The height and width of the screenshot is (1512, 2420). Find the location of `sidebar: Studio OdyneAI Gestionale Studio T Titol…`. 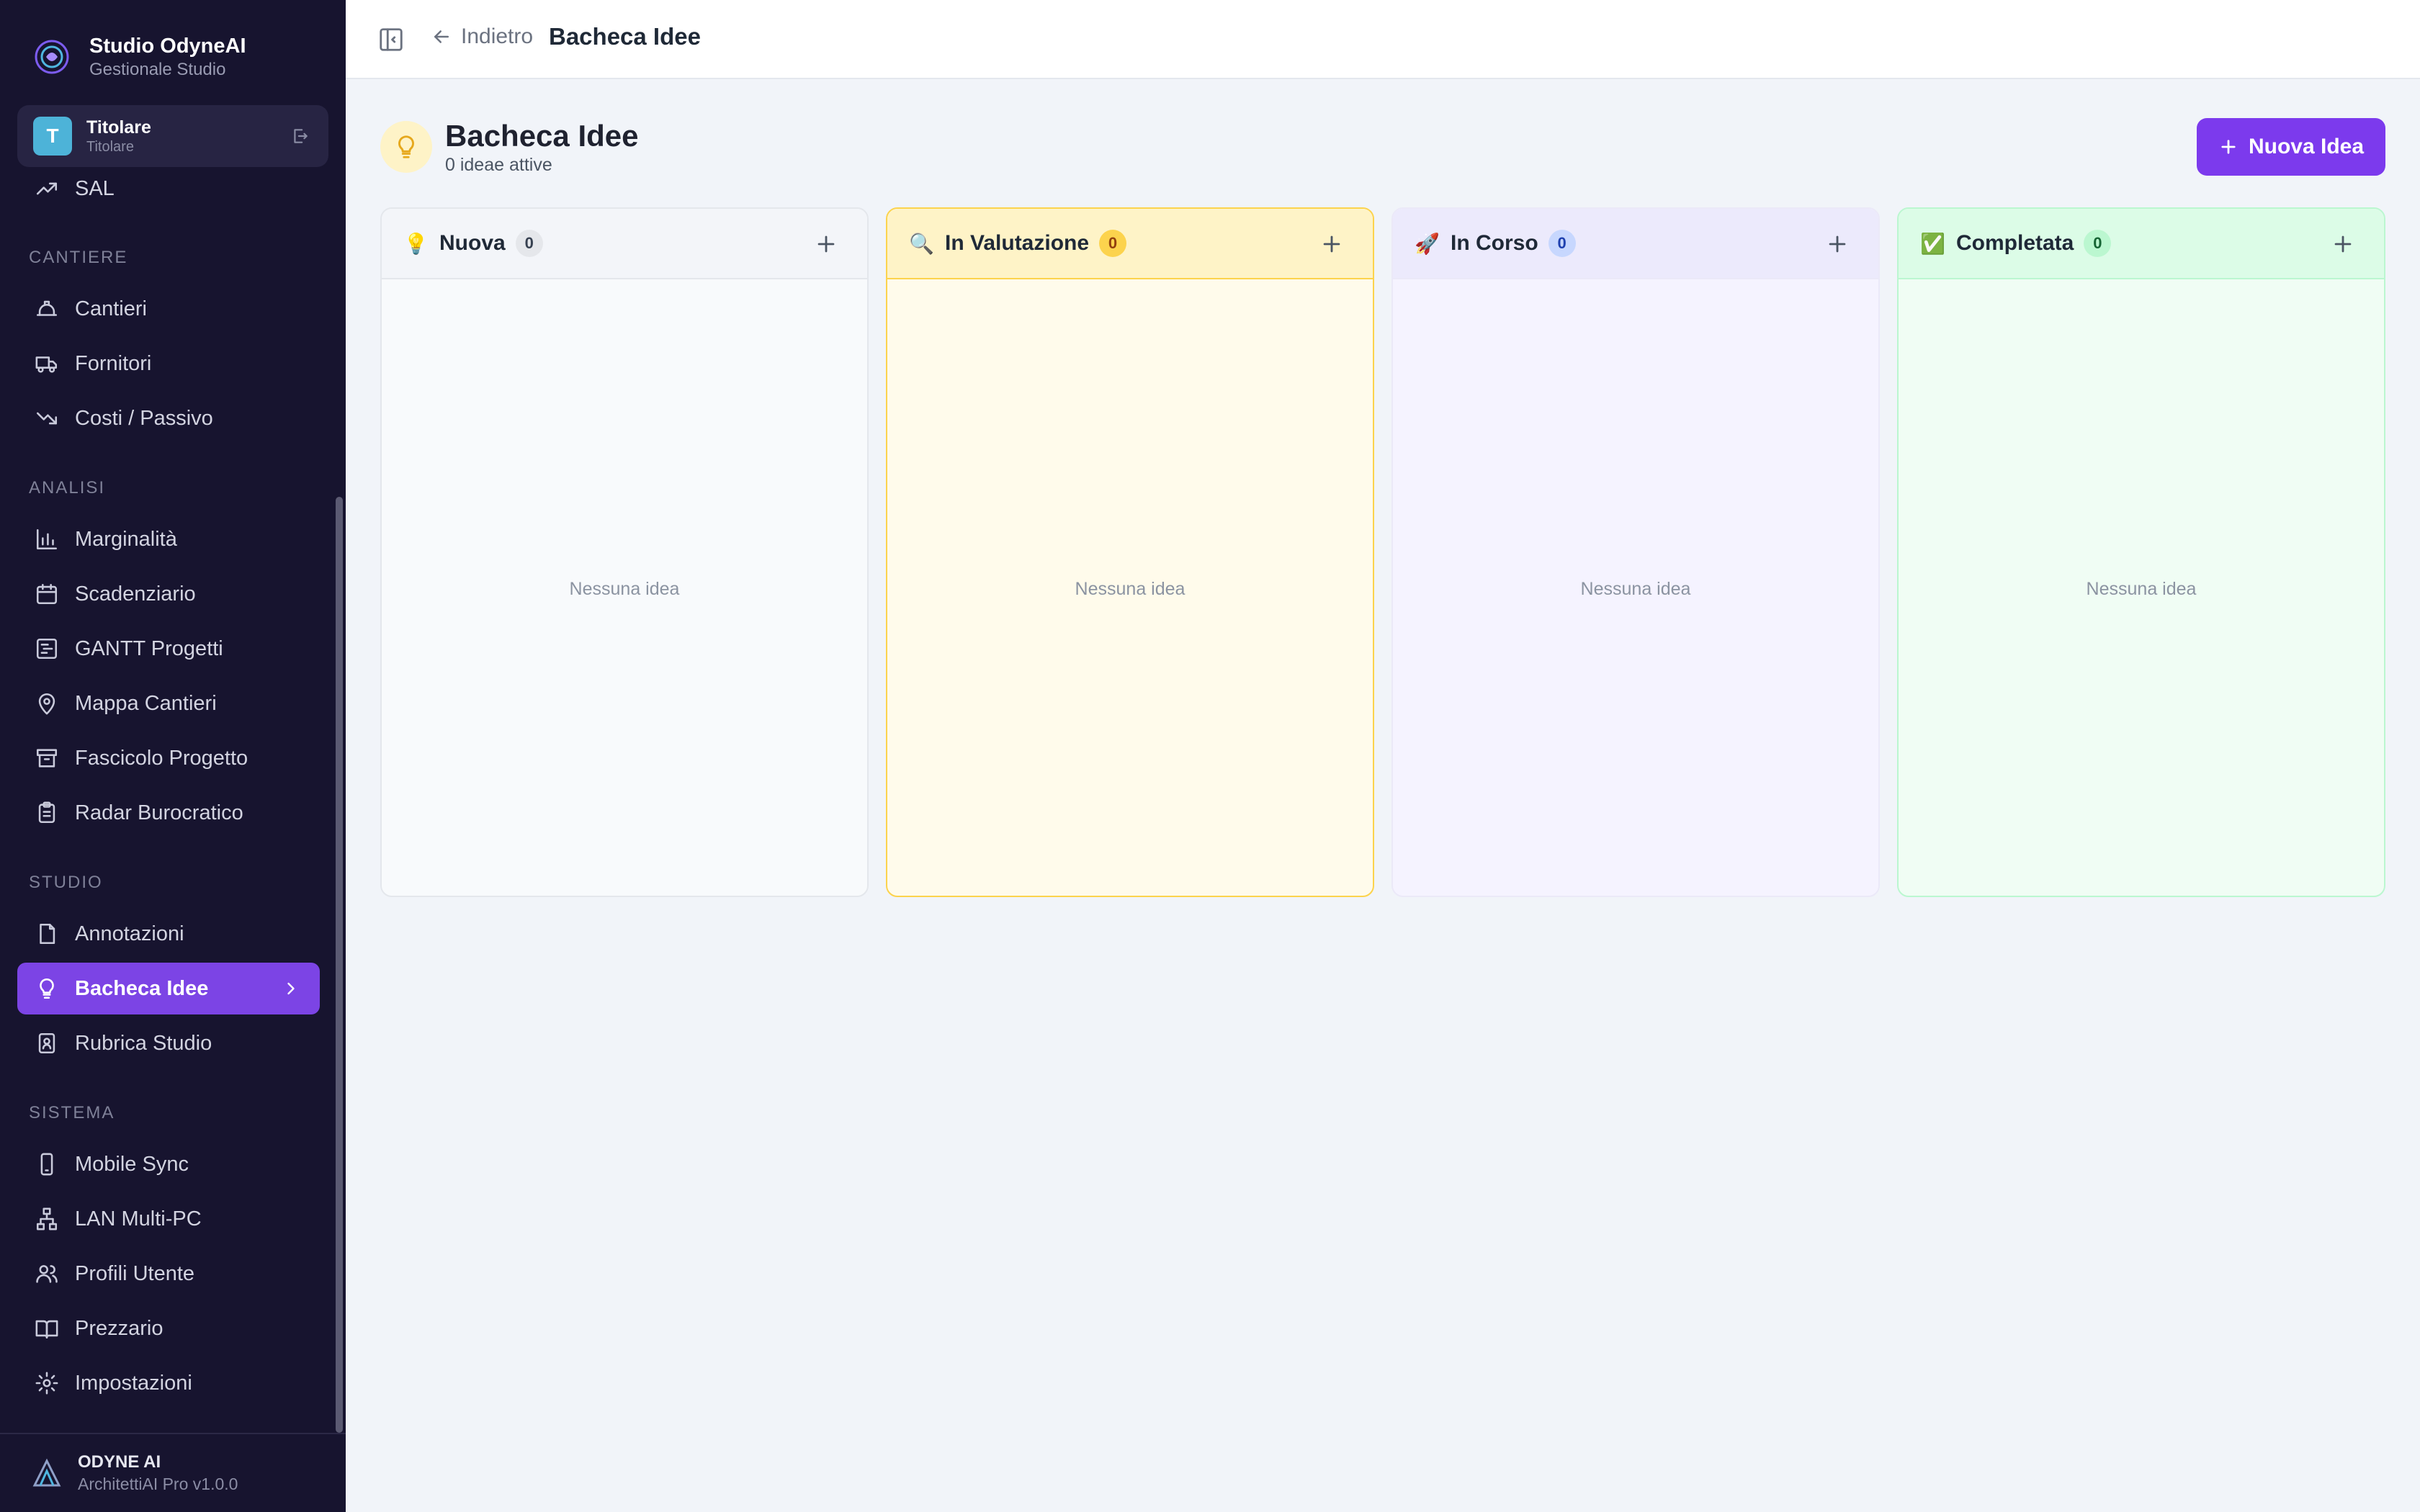

sidebar: Studio OdyneAI Gestionale Studio T Titol… is located at coordinates (173, 756).